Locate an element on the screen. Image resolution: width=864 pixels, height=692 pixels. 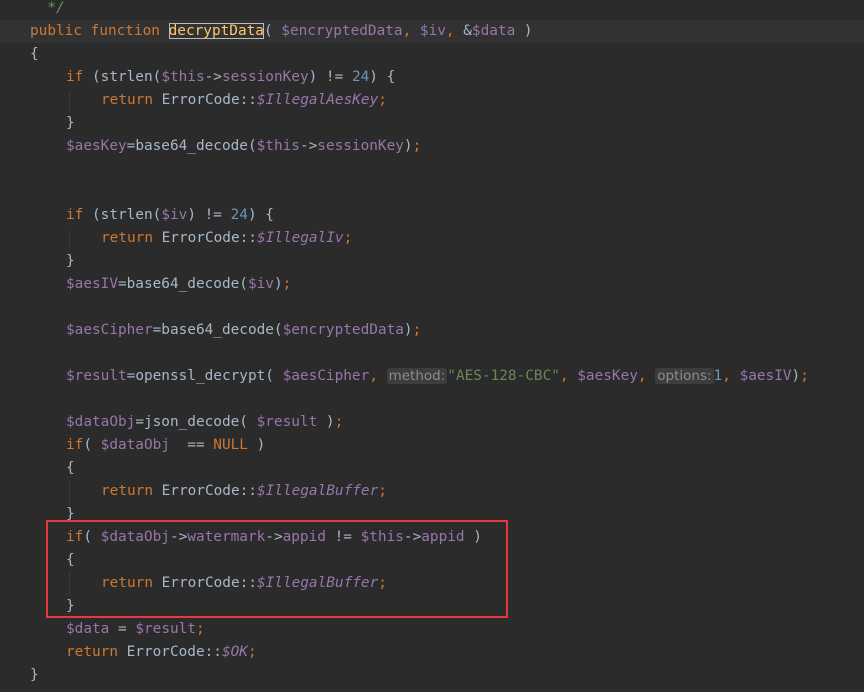
code-line: return ErrorCode::$IllegalIv; is located at coordinates (226, 238).